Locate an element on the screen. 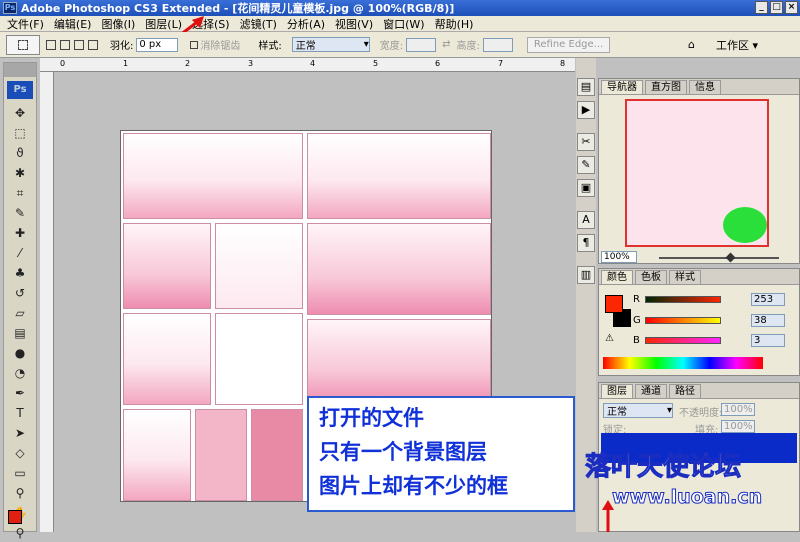 This screenshot has height=542, width=800. history-brush-tool-icon: ↺ is located at coordinates (20, 293).